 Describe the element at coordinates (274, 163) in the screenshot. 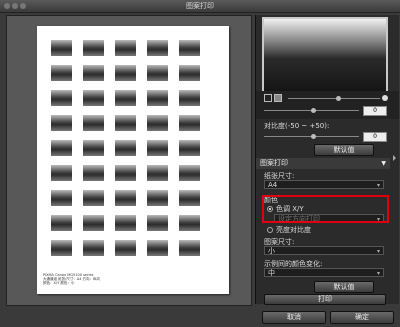

I see `pattern-print-header-label: 图案打印` at that location.